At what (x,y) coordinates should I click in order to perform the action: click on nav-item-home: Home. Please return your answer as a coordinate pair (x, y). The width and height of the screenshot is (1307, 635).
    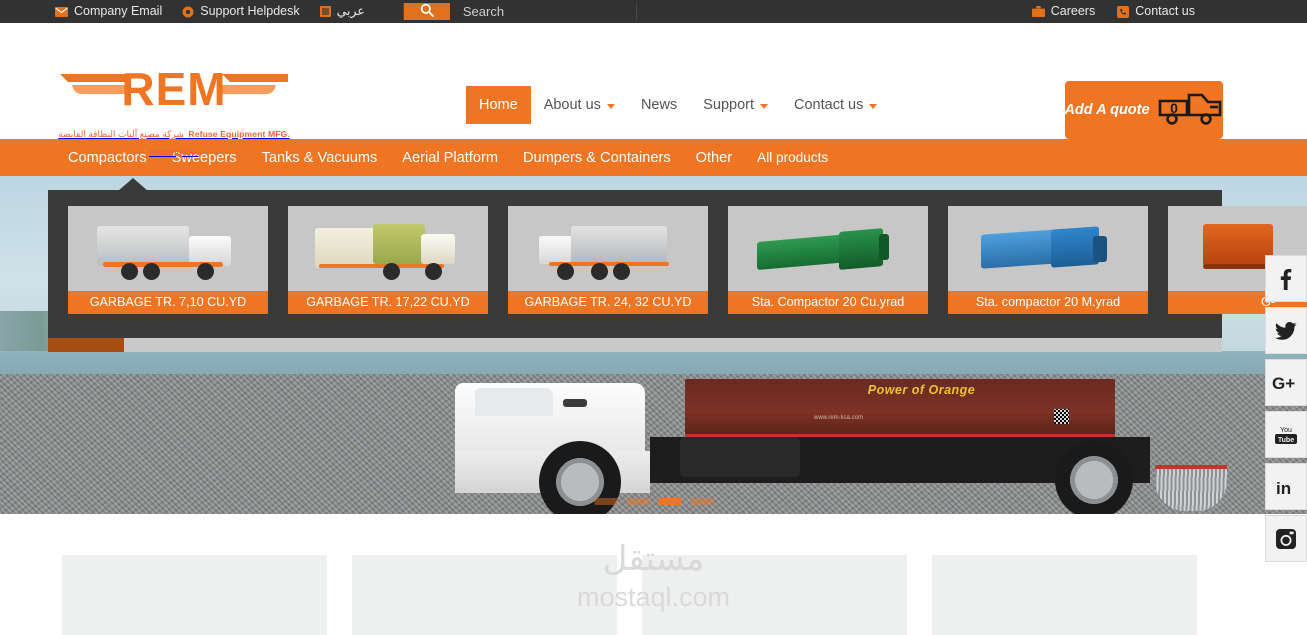
    Looking at the image, I should click on (498, 105).